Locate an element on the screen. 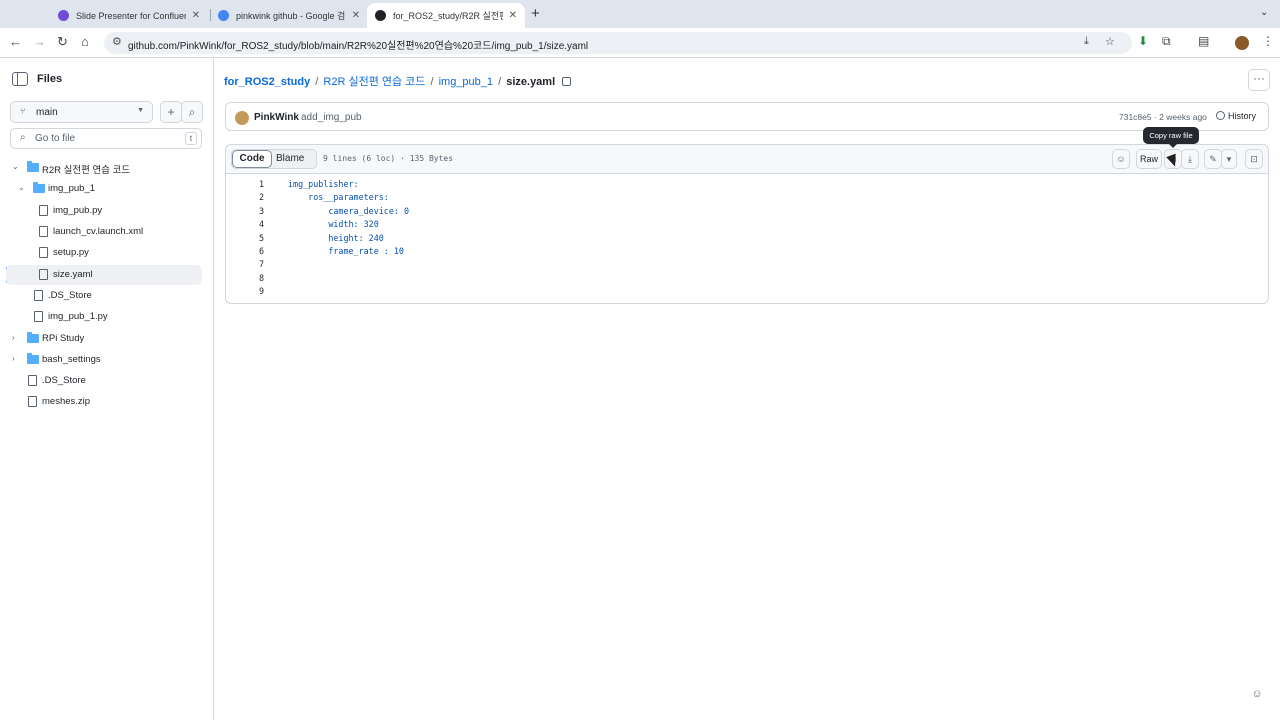  edit-dropdown-chevron-icon: ▾ is located at coordinates (1229, 159).